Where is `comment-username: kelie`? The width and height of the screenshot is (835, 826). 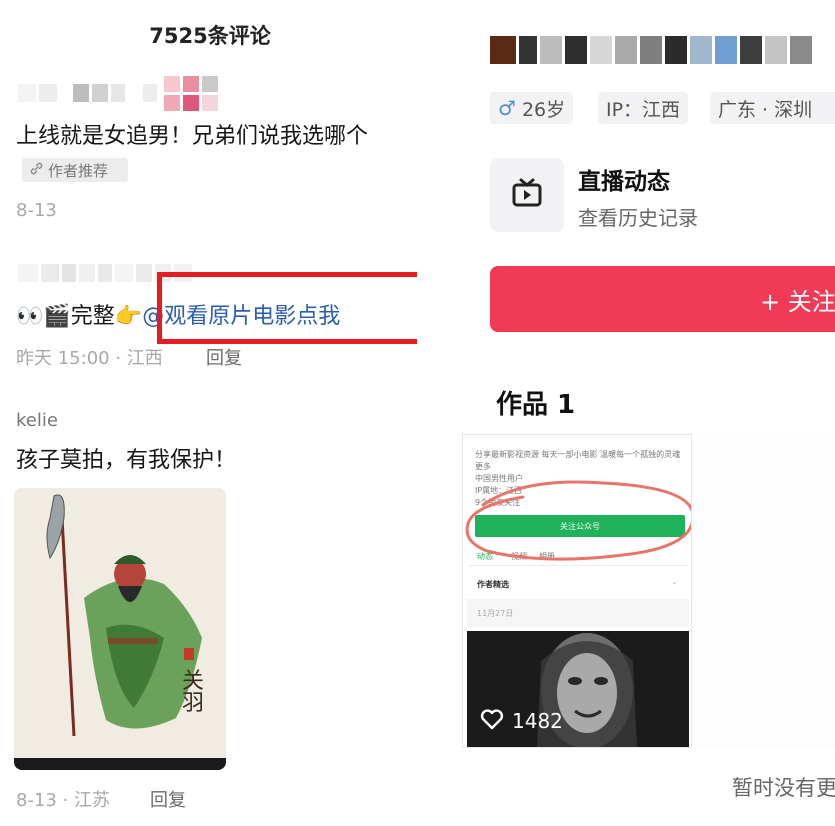
comment-username: kelie is located at coordinates (37, 420).